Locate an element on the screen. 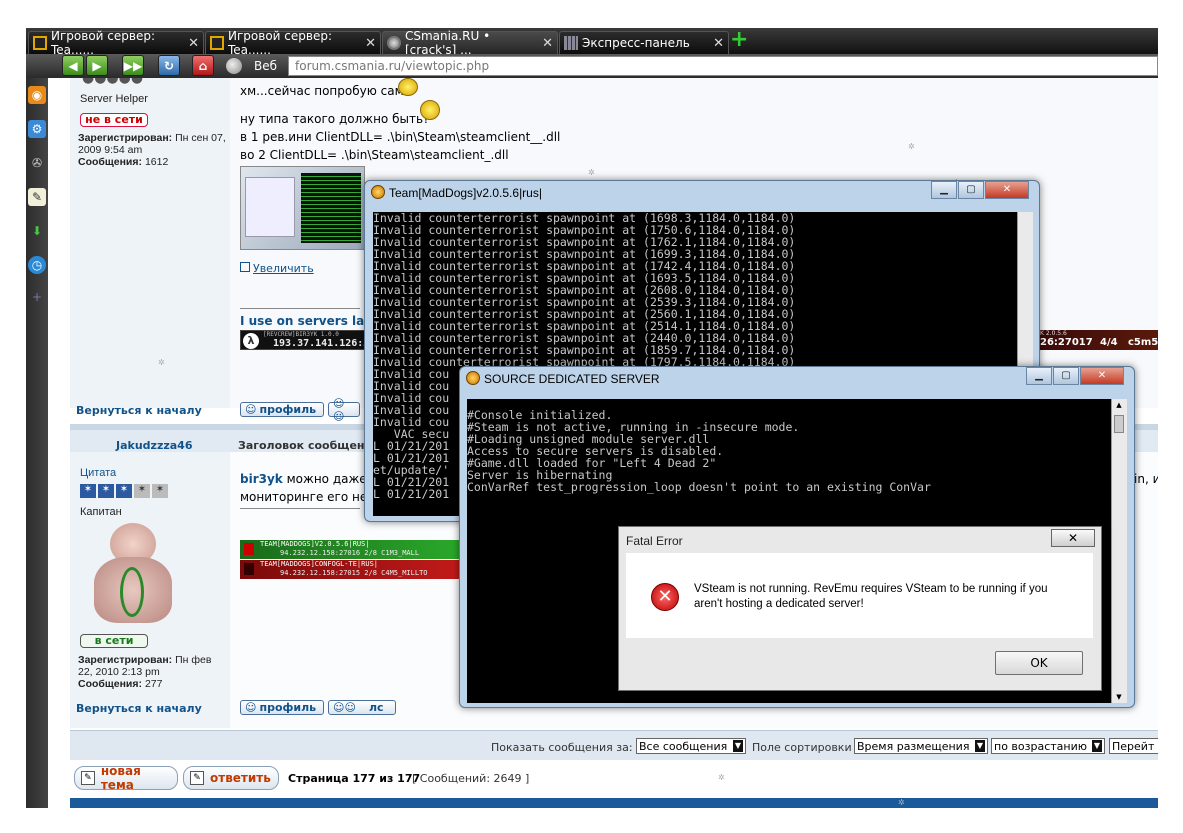 The image size is (1183, 833). window-title: SOURCE DEDICATED SERVER is located at coordinates (572, 379).